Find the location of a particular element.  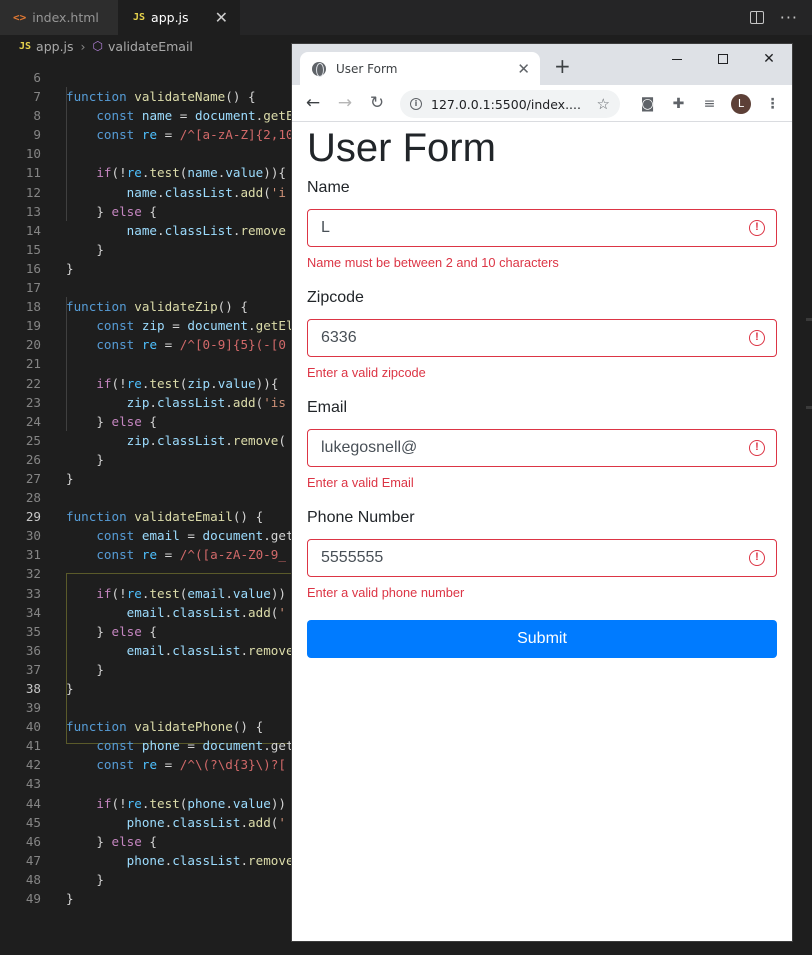

new-tab-button: + is located at coordinates (562, 66).